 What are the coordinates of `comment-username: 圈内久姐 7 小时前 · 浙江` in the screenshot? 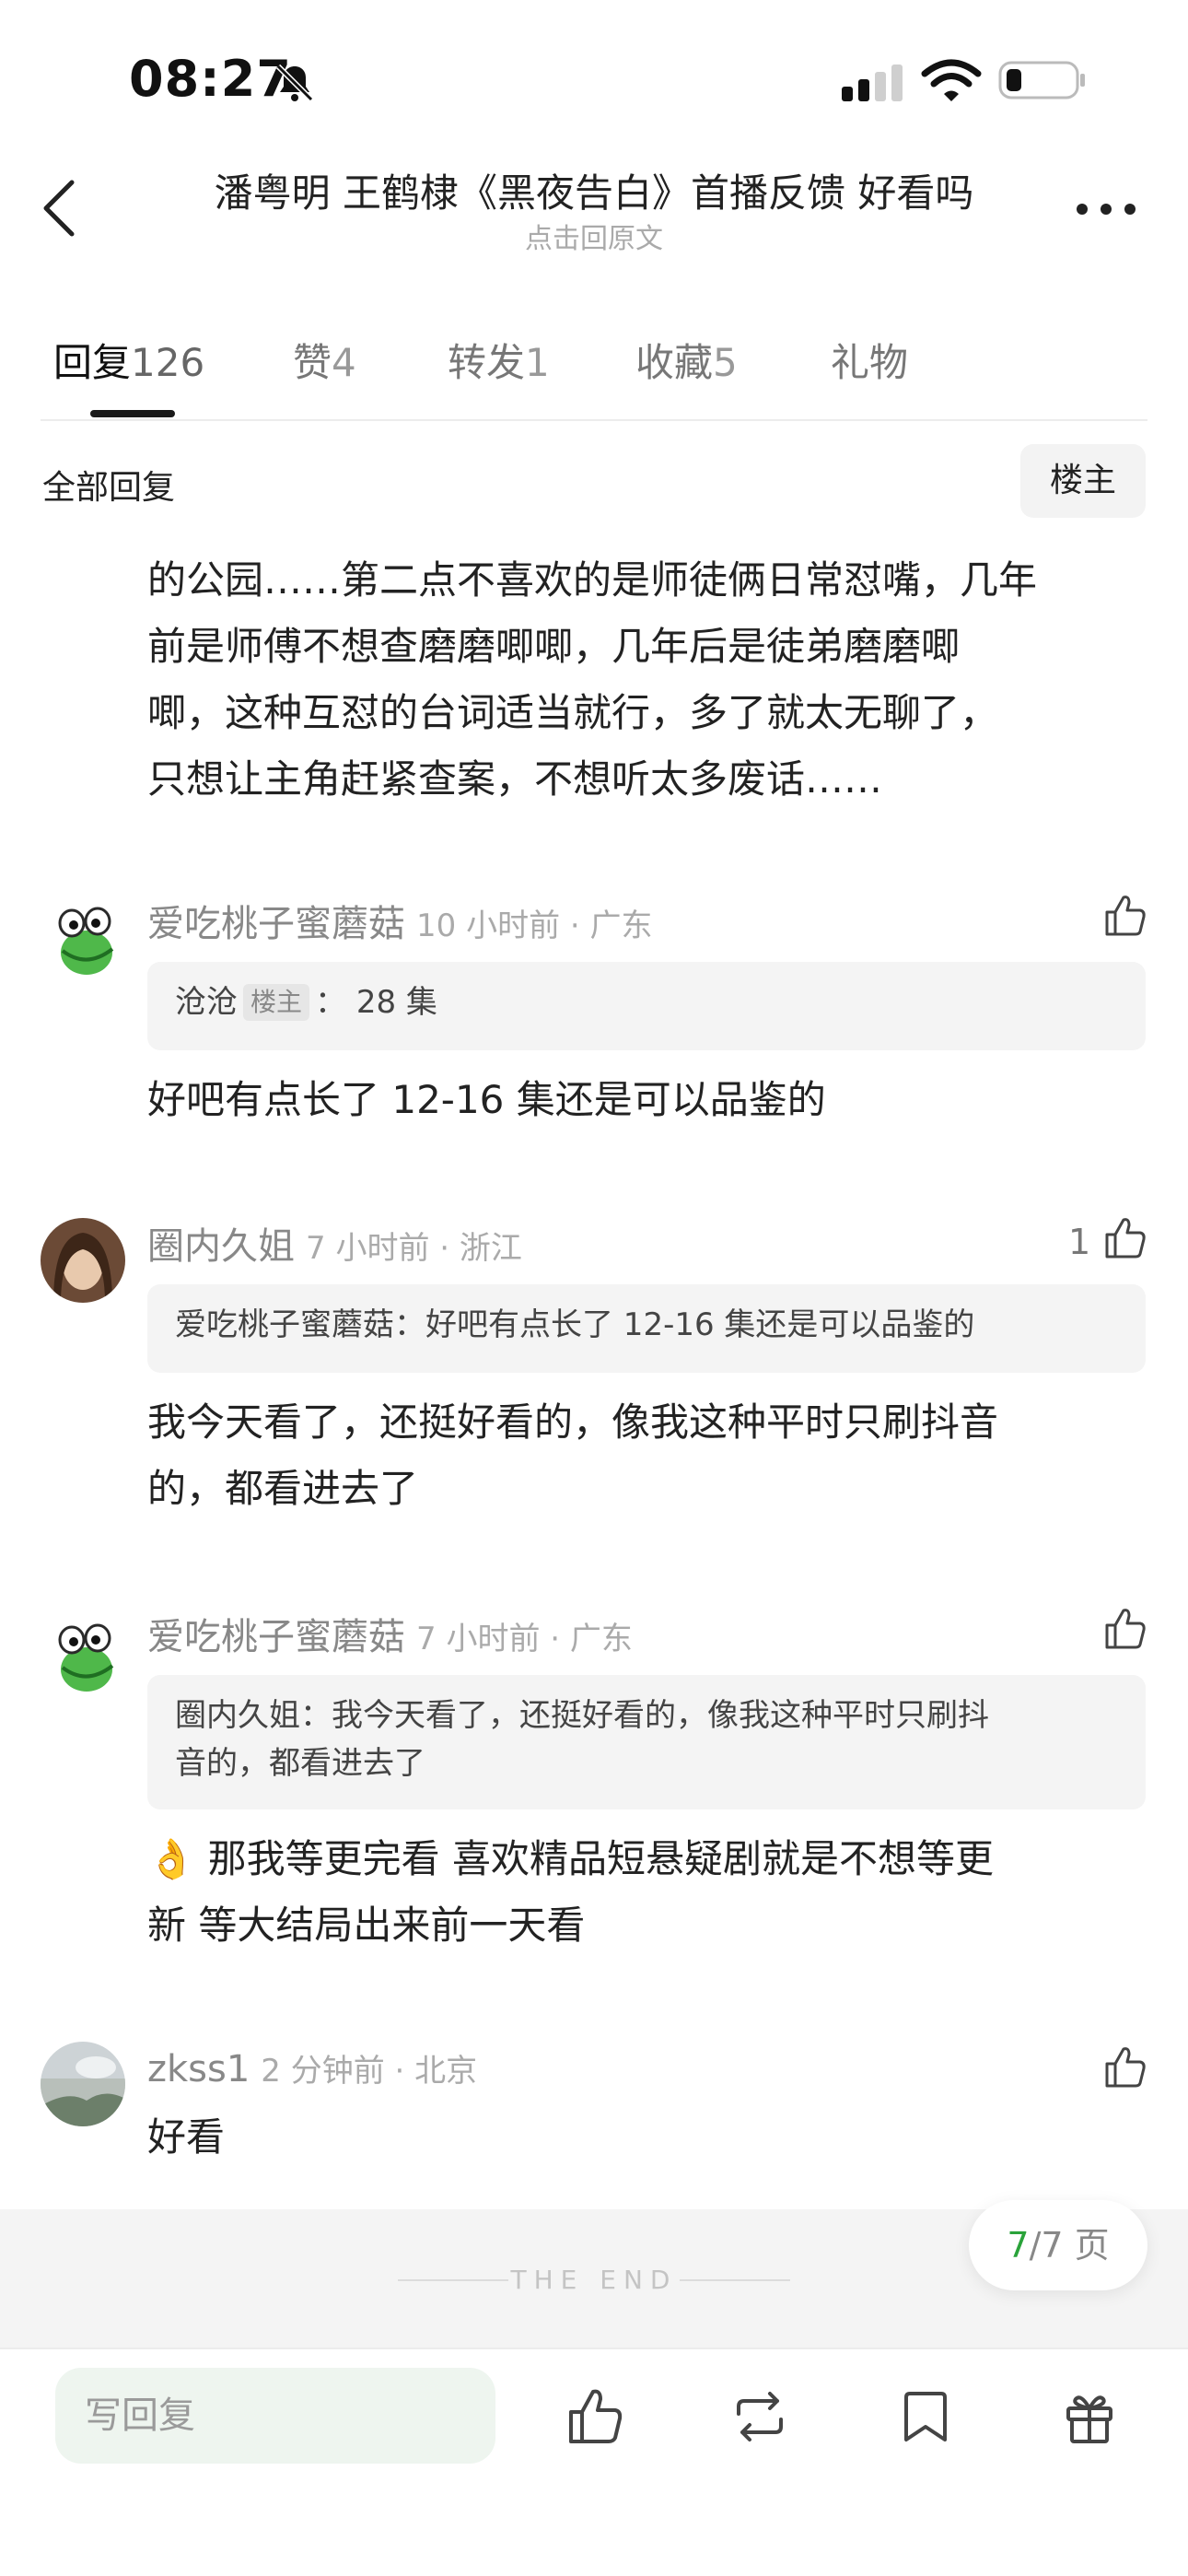 It's located at (335, 1243).